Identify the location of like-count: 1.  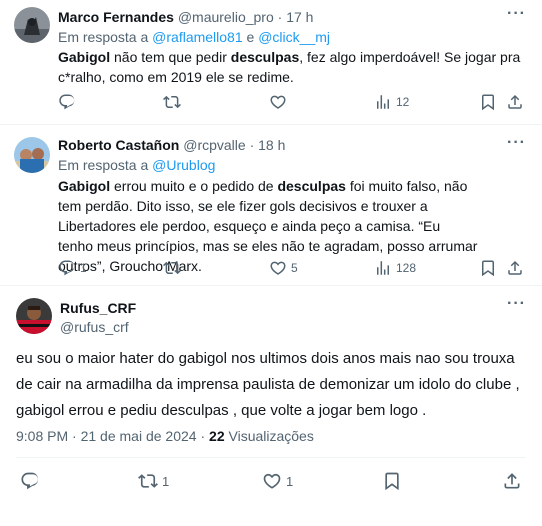
(290, 481).